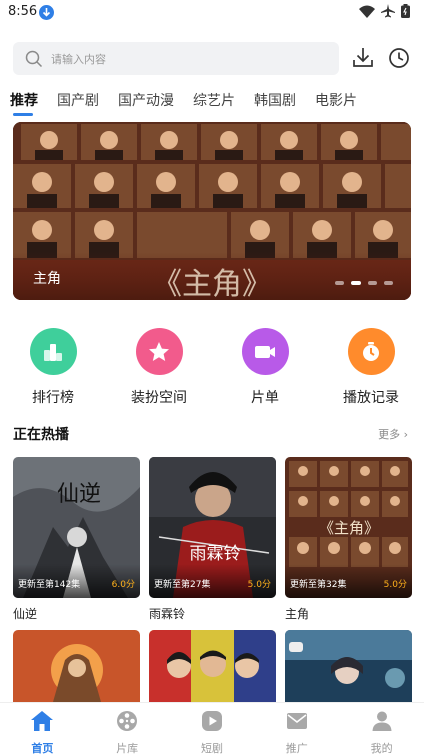 The image size is (424, 754). What do you see at coordinates (46, 12) in the screenshot?
I see `download-notification-icon` at bounding box center [46, 12].